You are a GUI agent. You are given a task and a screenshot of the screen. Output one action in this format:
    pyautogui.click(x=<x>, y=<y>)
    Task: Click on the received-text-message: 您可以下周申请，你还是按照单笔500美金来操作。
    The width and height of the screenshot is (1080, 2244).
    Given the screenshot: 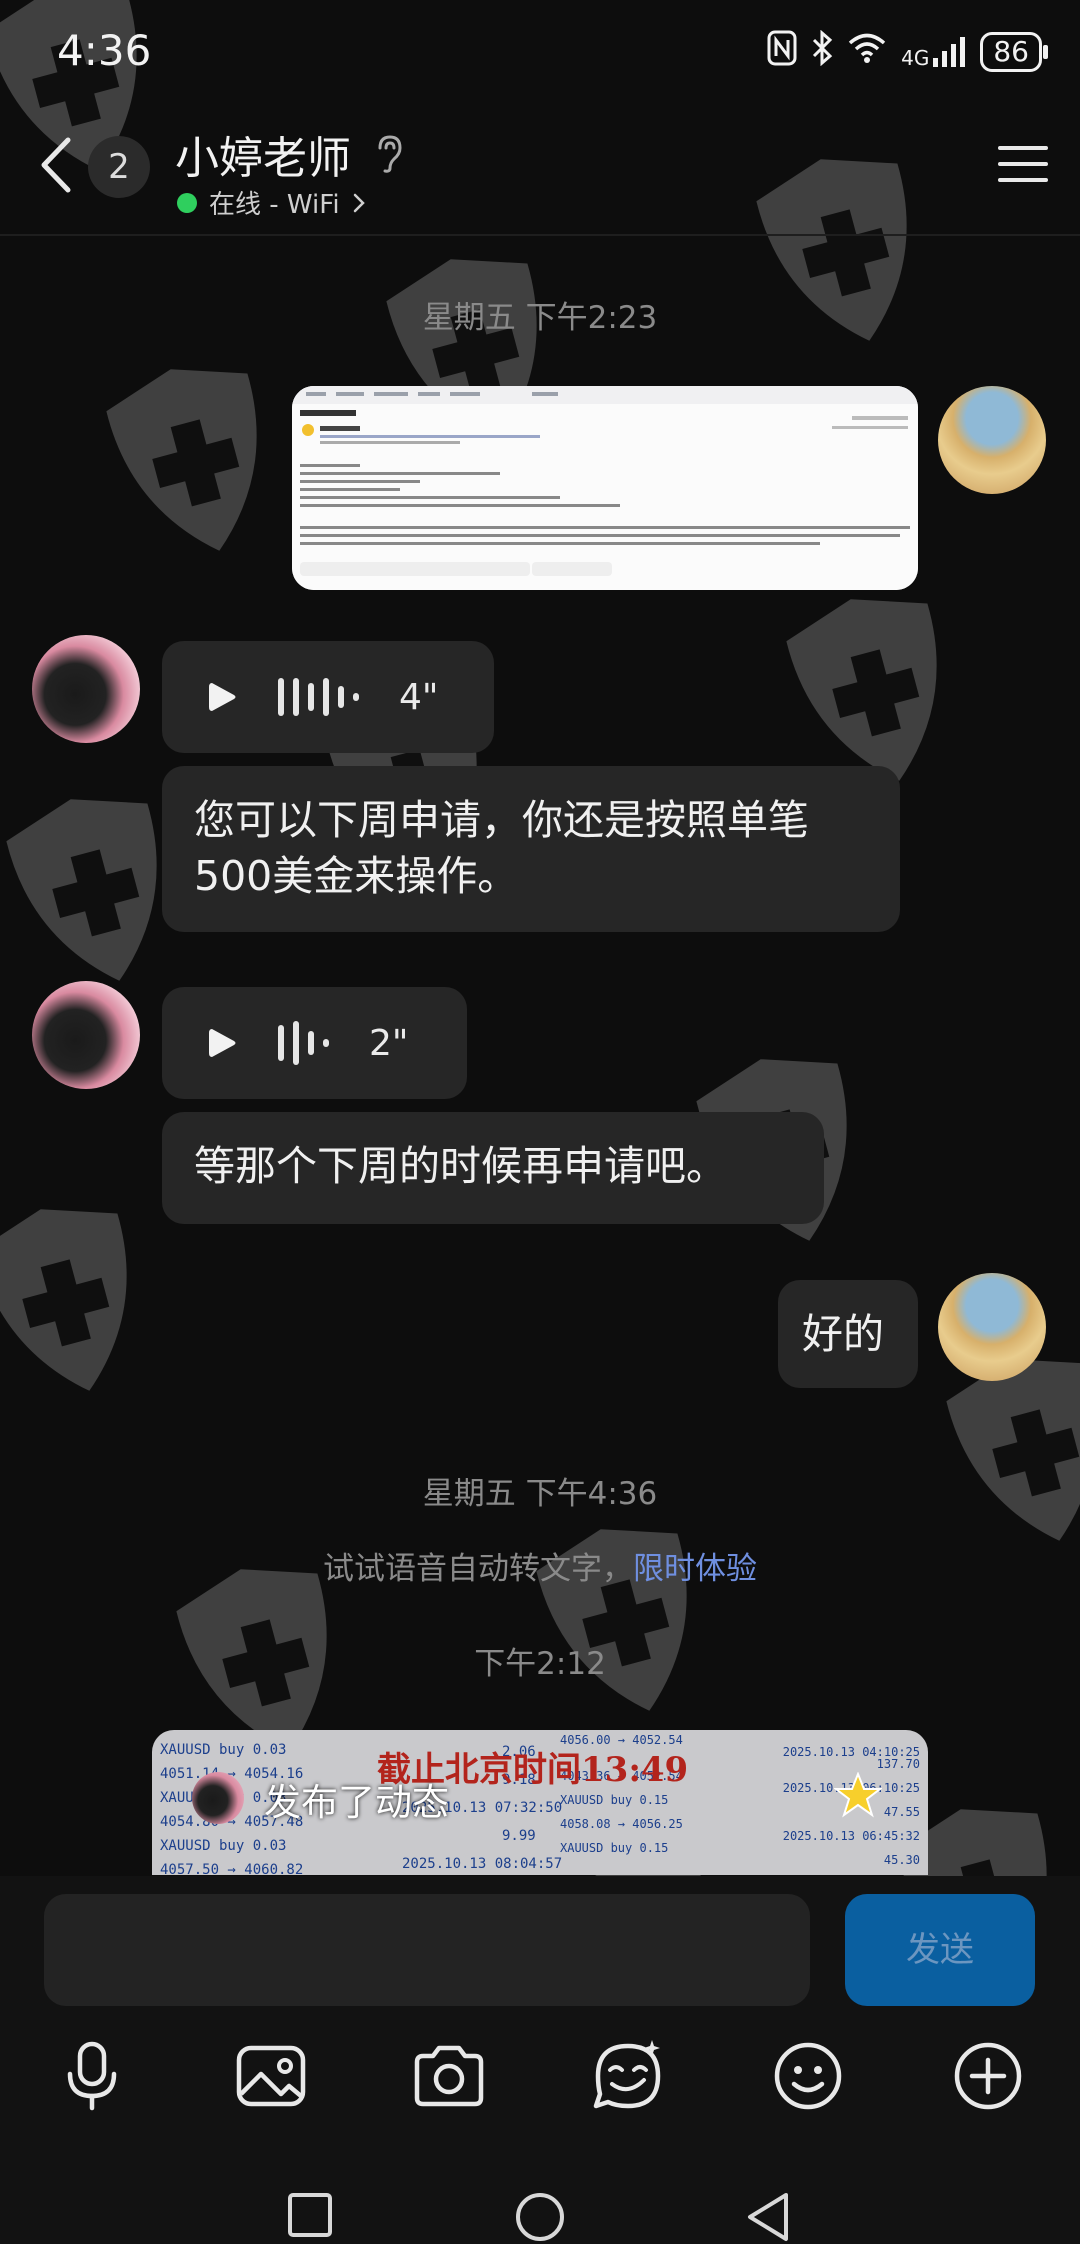 What is the action you would take?
    pyautogui.click(x=531, y=849)
    